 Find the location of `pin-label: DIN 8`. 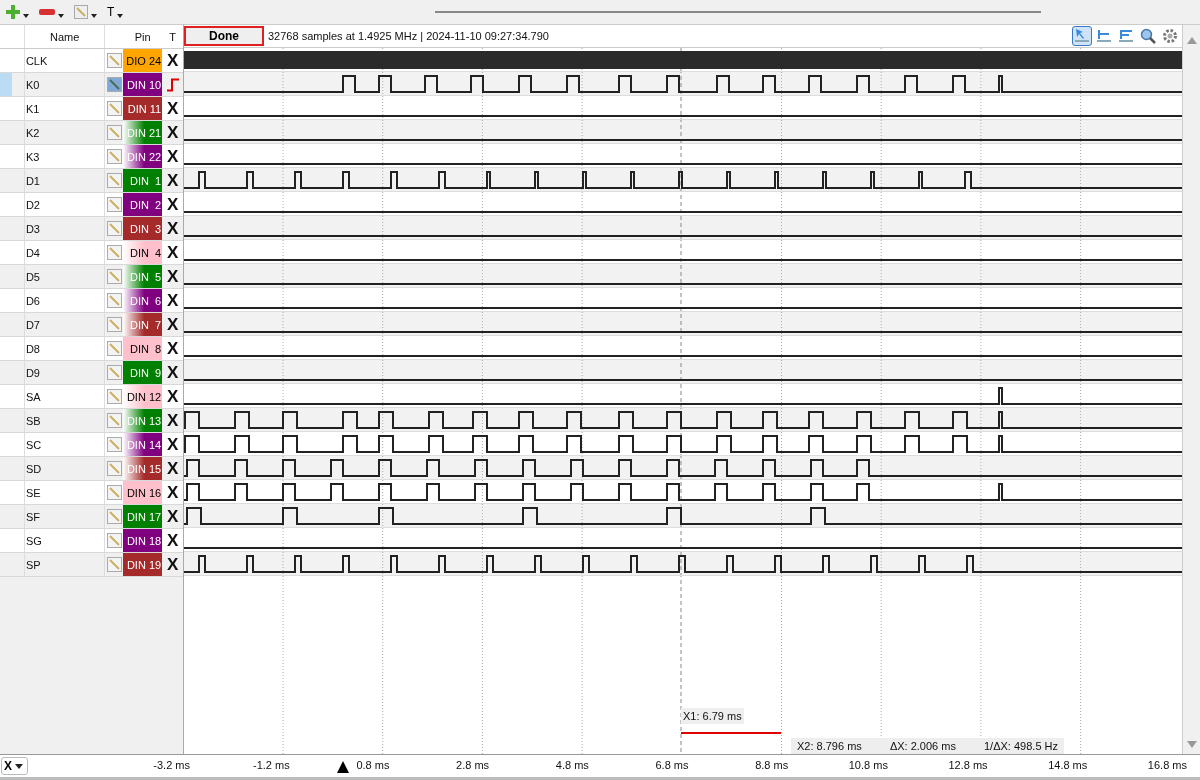

pin-label: DIN 8 is located at coordinates (143, 348).